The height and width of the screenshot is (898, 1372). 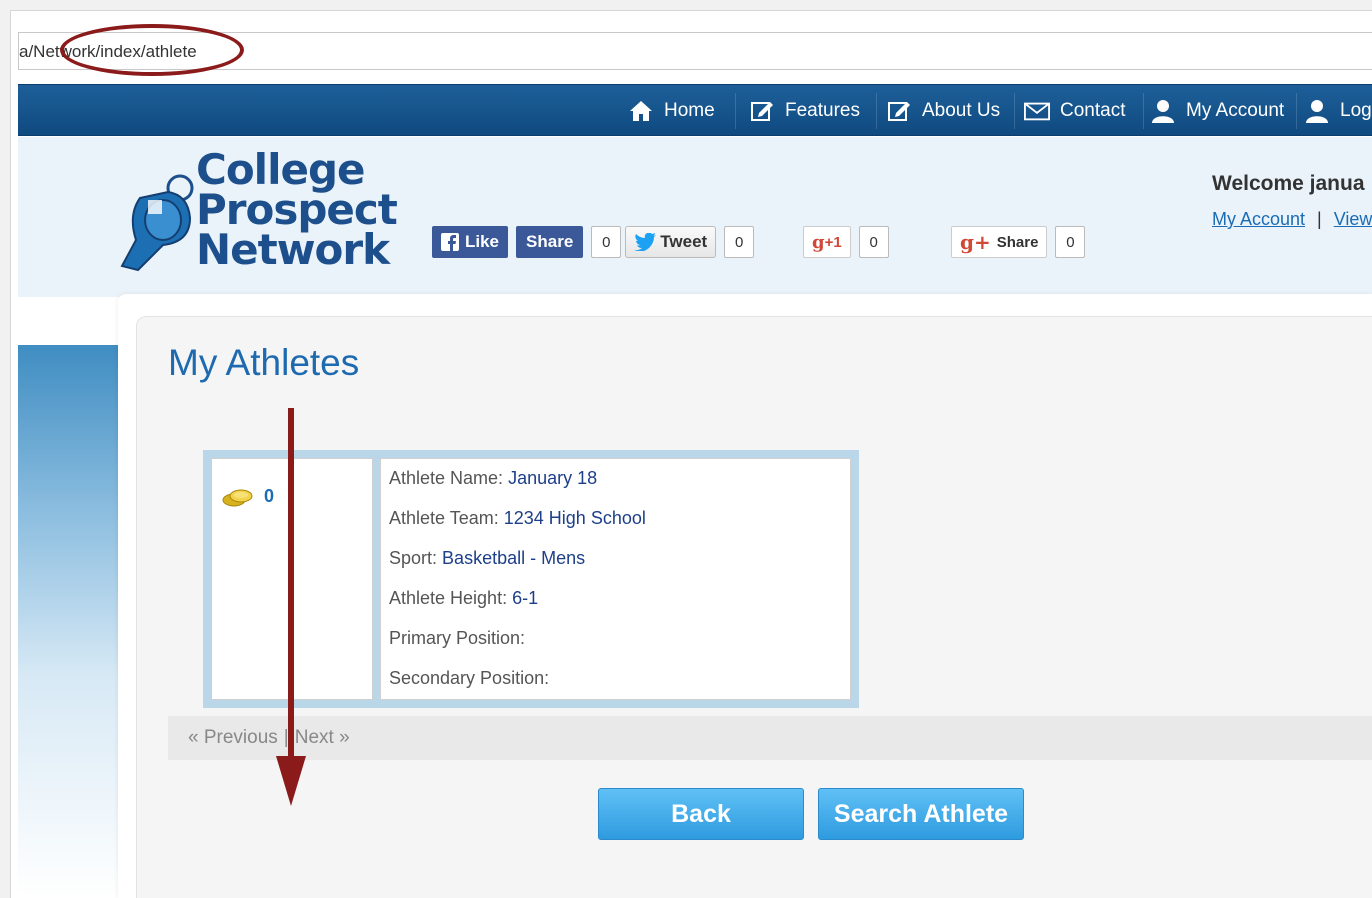 What do you see at coordinates (873, 242) in the screenshot?
I see `gplus-count: 0` at bounding box center [873, 242].